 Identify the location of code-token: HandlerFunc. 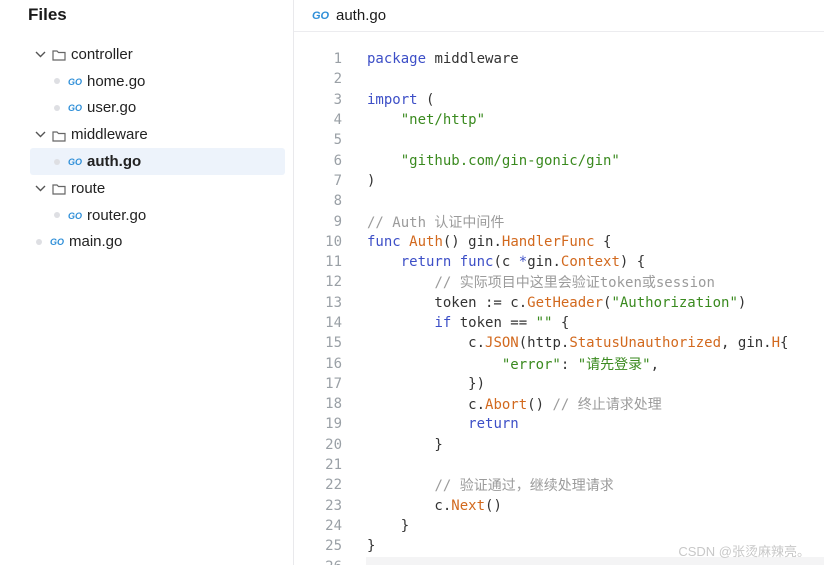
(548, 241).